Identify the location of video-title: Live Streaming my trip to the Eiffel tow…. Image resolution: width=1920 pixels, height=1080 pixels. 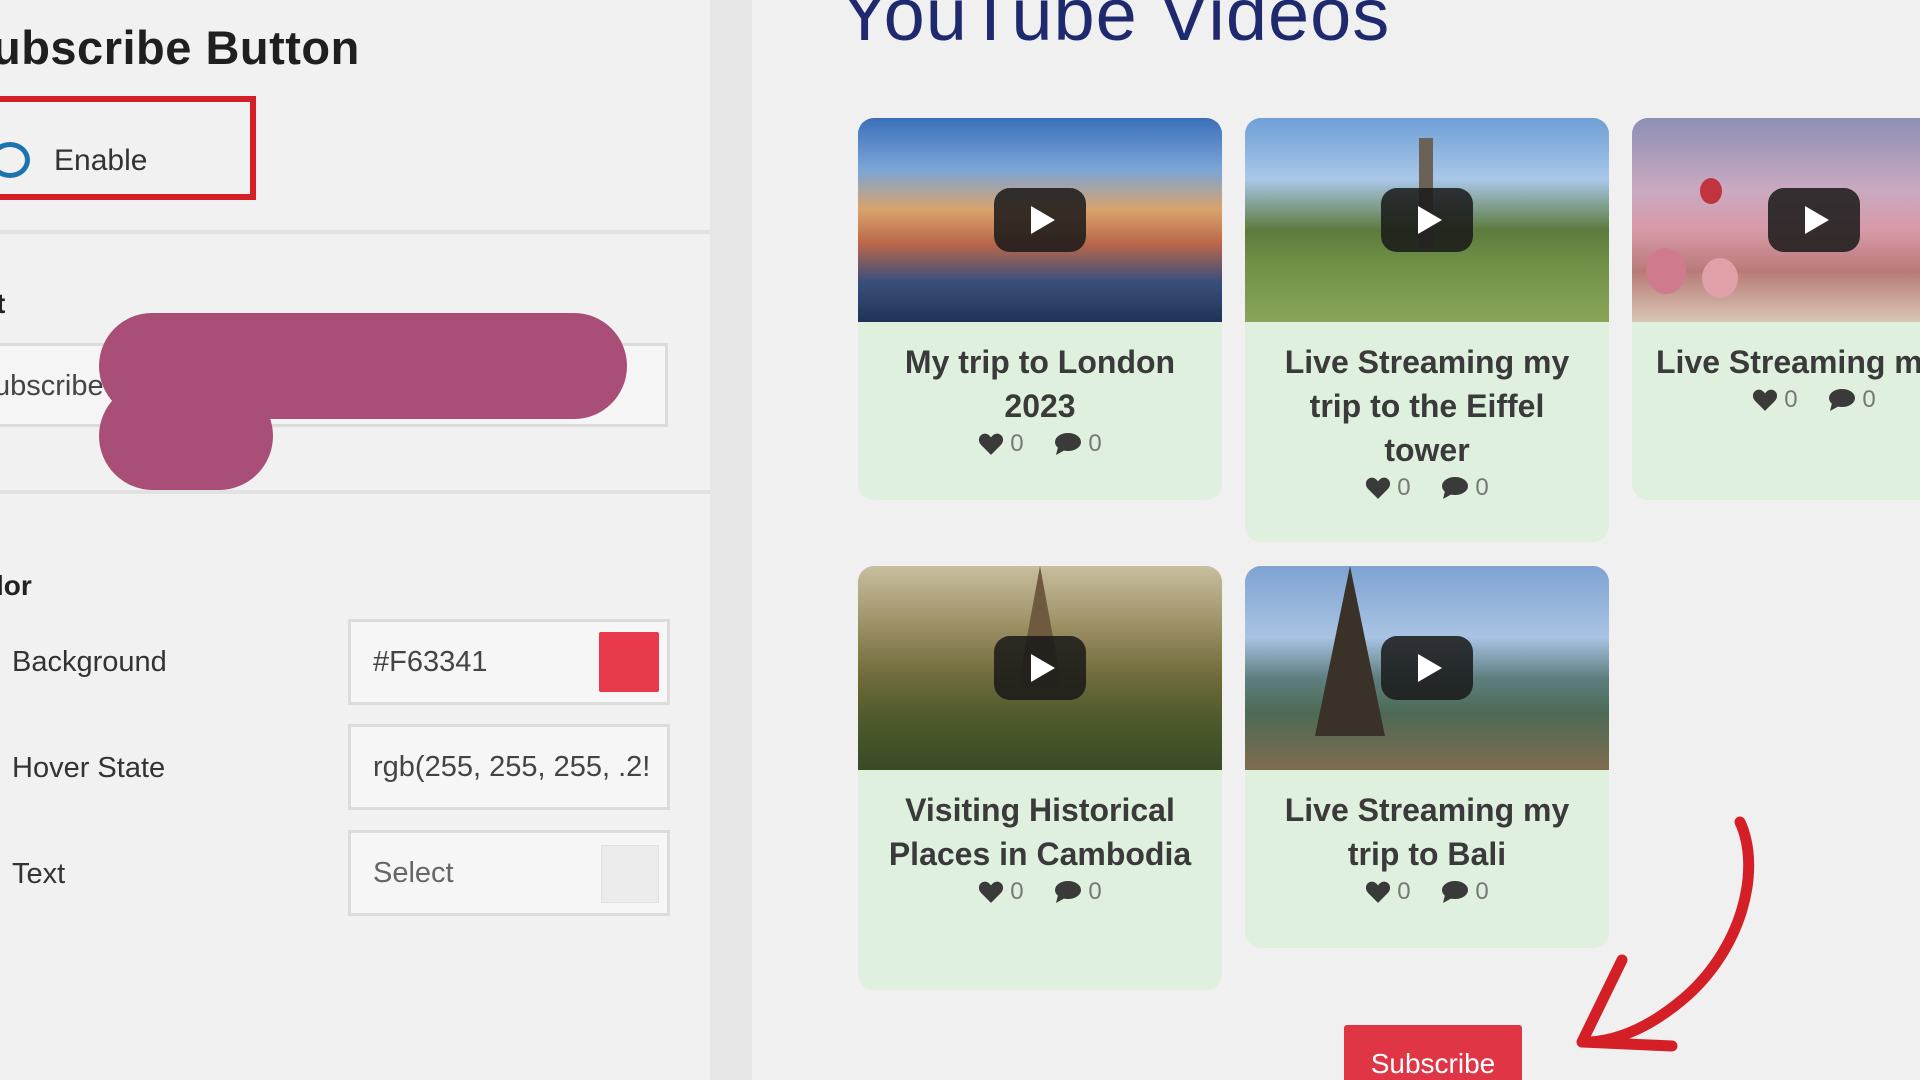
(1427, 397).